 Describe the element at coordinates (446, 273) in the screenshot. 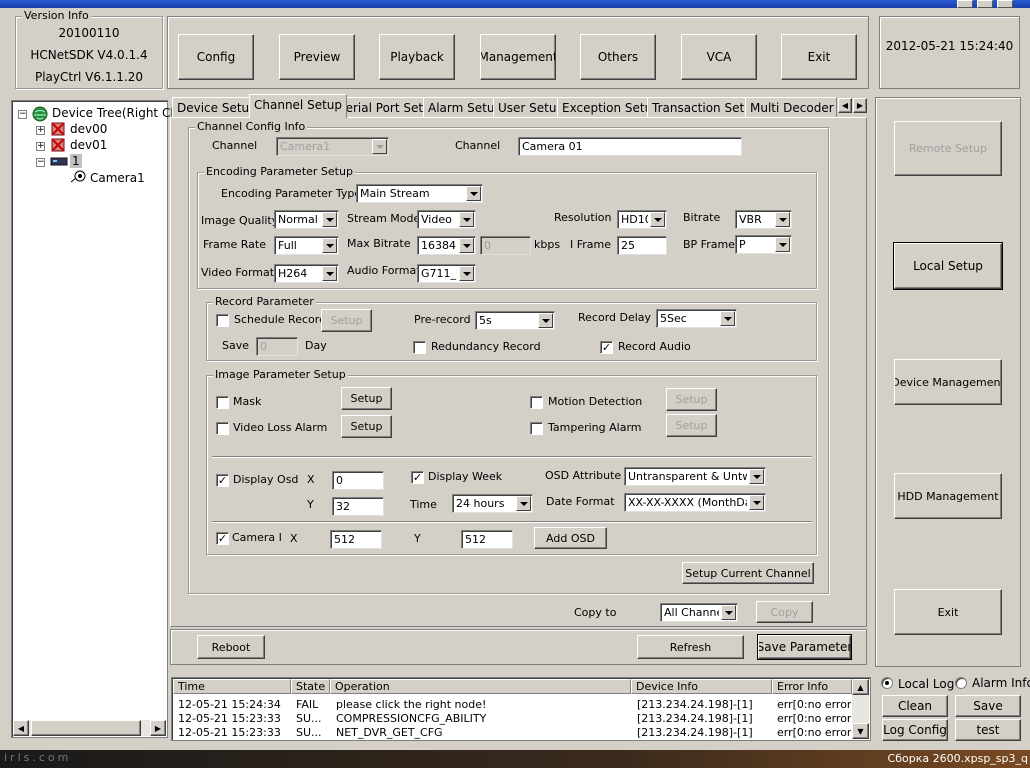

I see `audio-format-combo: G711_U` at that location.